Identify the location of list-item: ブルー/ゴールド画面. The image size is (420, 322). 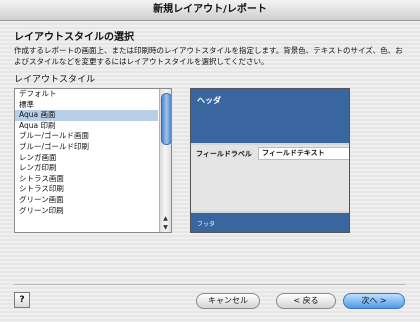
(86, 136).